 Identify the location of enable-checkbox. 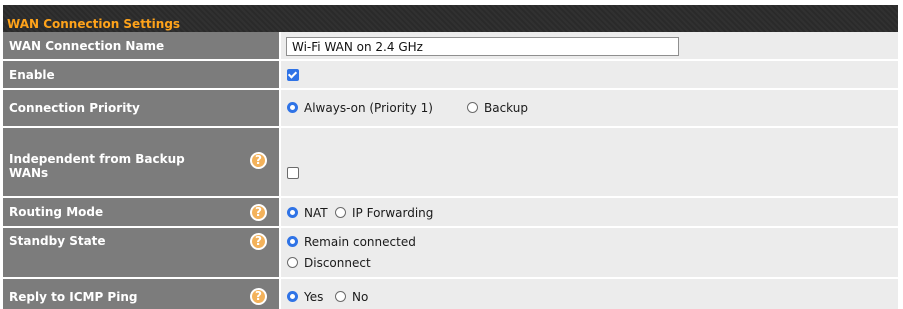
(293, 75).